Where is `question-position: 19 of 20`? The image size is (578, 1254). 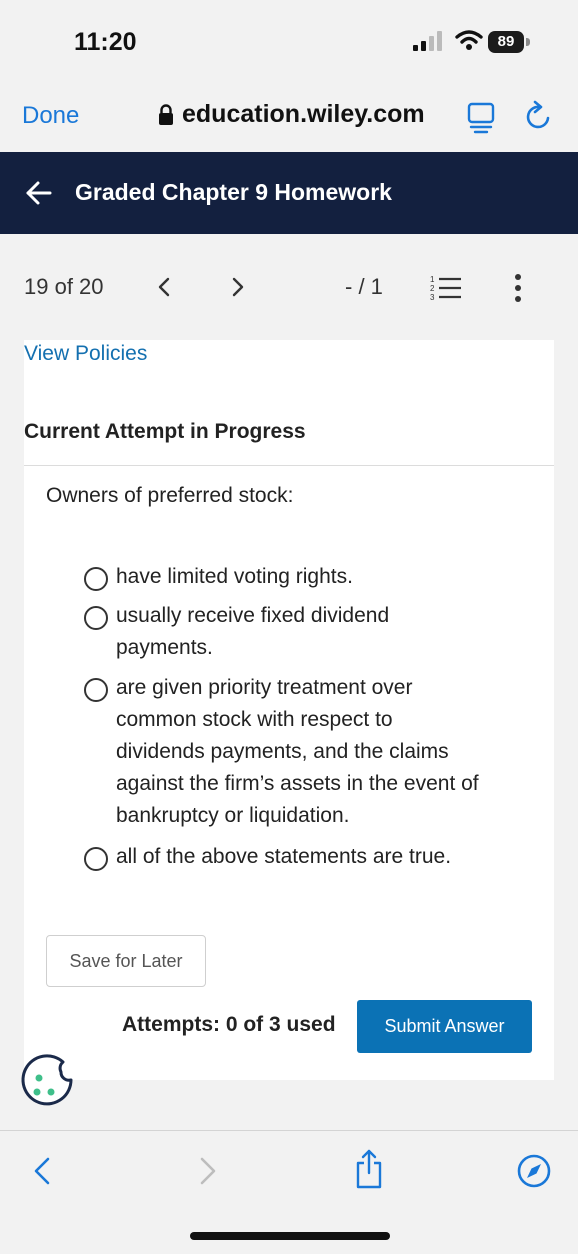
question-position: 19 of 20 is located at coordinates (64, 286).